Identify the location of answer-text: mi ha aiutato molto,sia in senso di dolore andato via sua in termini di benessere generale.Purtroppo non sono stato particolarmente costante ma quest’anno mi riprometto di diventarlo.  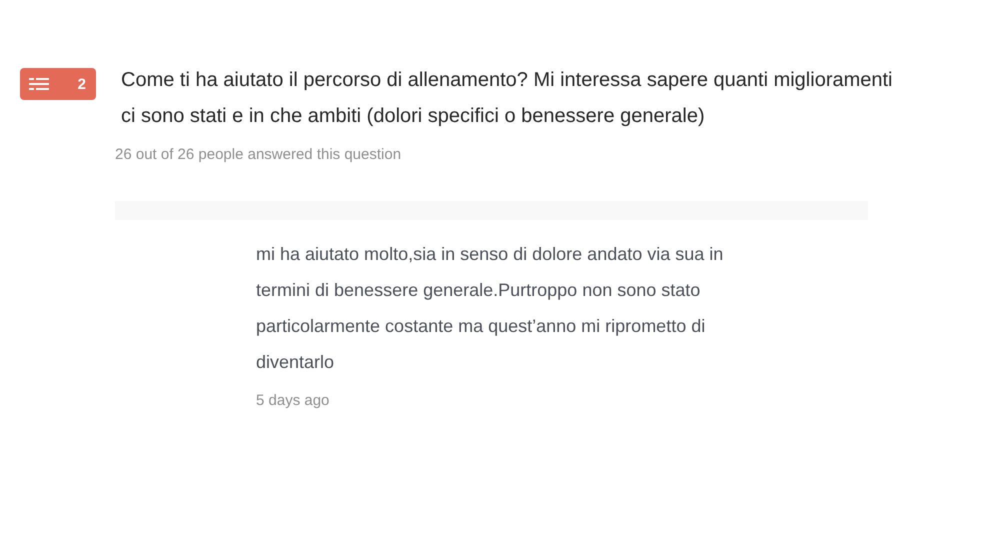
(490, 308).